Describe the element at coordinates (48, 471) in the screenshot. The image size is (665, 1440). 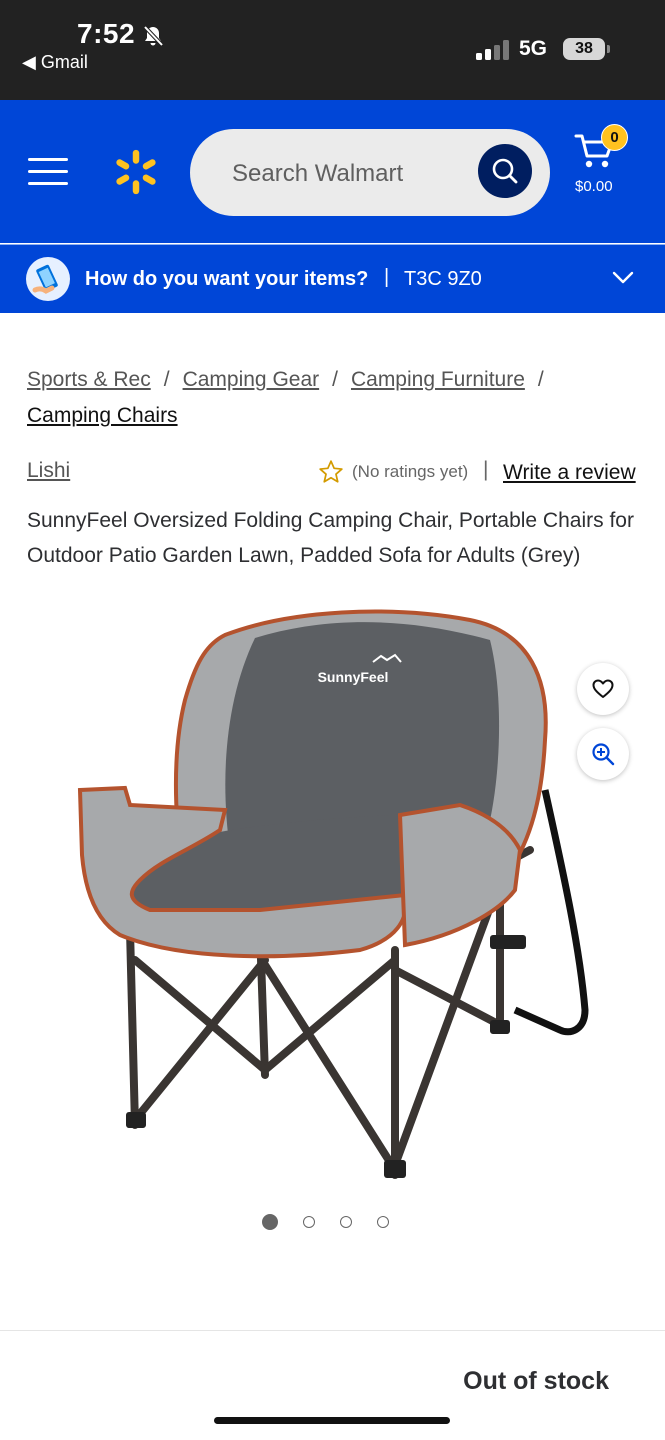
I see `brand-link: Lishi` at that location.